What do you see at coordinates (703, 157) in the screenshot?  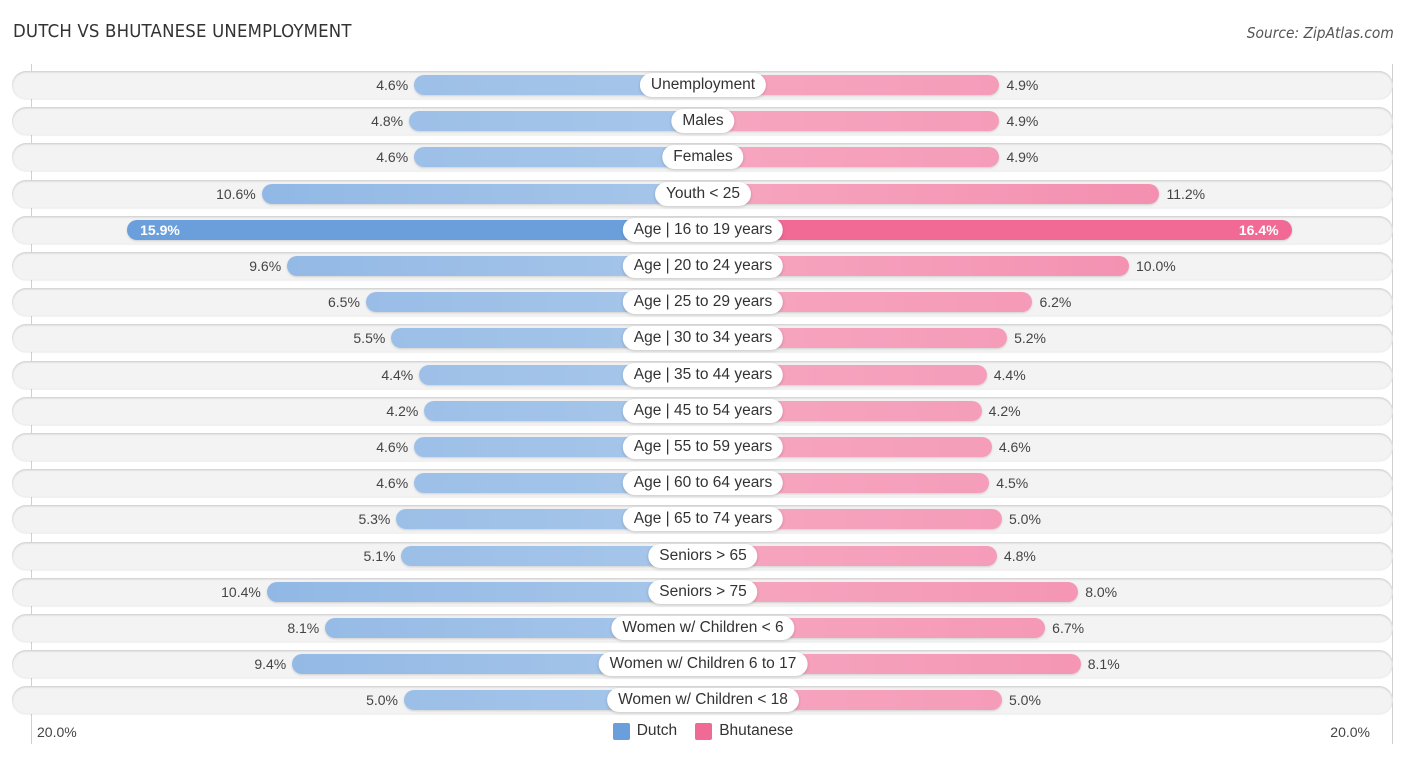 I see `category-label: Females` at bounding box center [703, 157].